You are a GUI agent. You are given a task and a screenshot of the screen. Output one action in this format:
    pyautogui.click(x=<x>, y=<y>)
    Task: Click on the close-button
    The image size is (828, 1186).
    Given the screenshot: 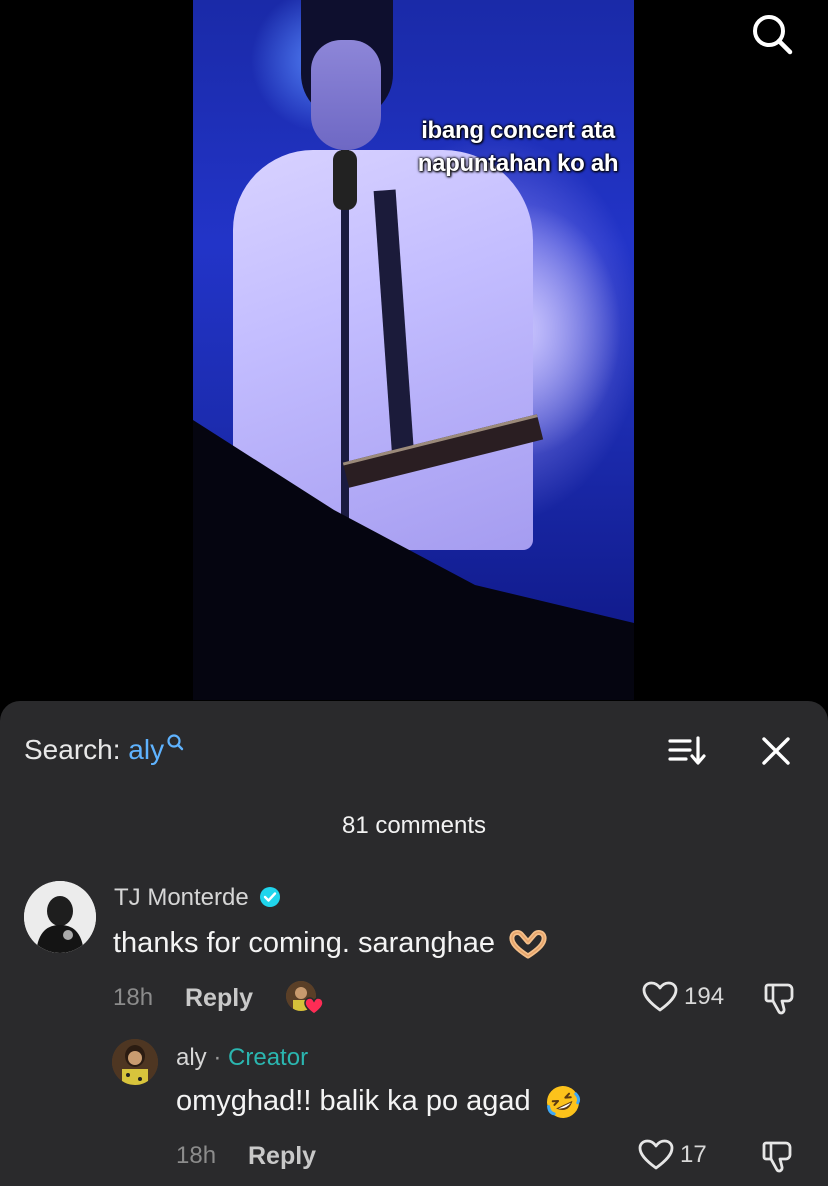 What is the action you would take?
    pyautogui.click(x=776, y=751)
    